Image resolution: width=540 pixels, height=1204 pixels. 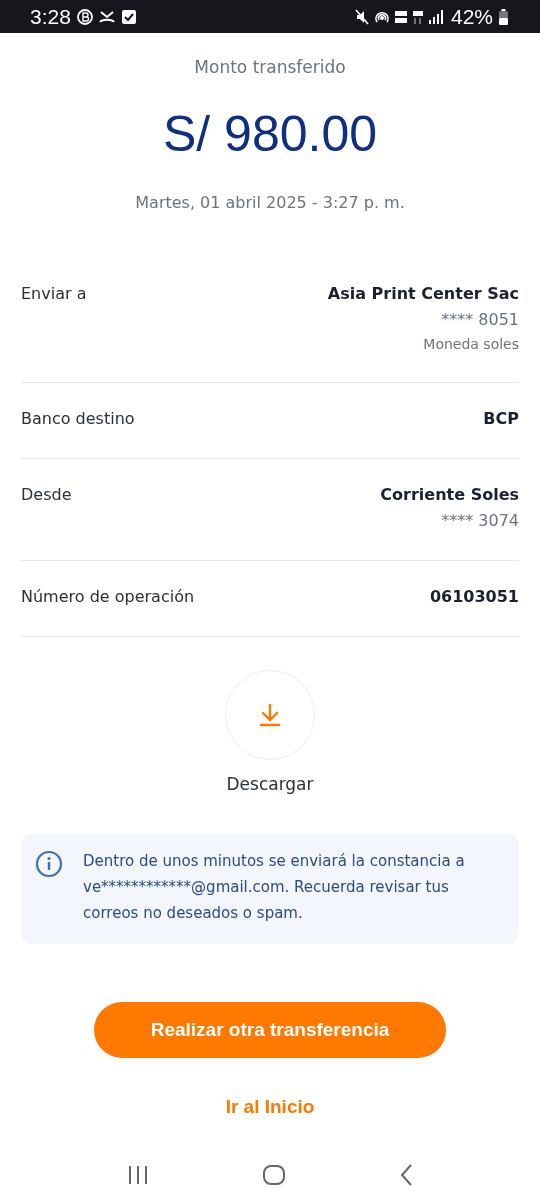 What do you see at coordinates (406, 1175) in the screenshot?
I see `back-icon` at bounding box center [406, 1175].